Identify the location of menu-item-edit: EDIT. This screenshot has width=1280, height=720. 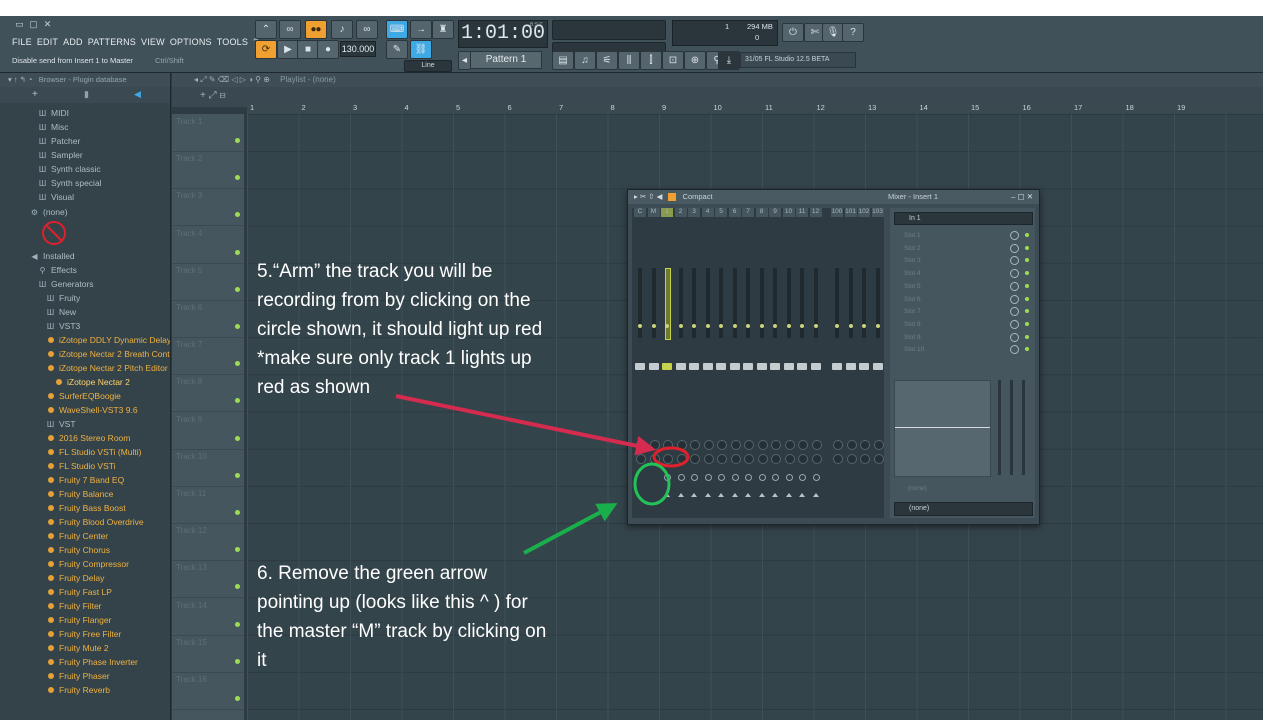
(47, 44).